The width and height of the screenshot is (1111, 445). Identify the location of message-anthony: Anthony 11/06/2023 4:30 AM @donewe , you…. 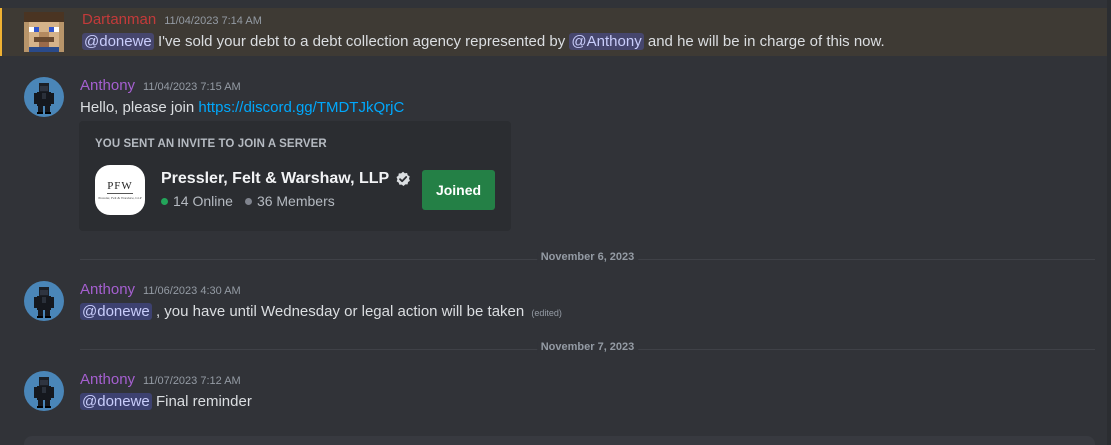
(555, 304).